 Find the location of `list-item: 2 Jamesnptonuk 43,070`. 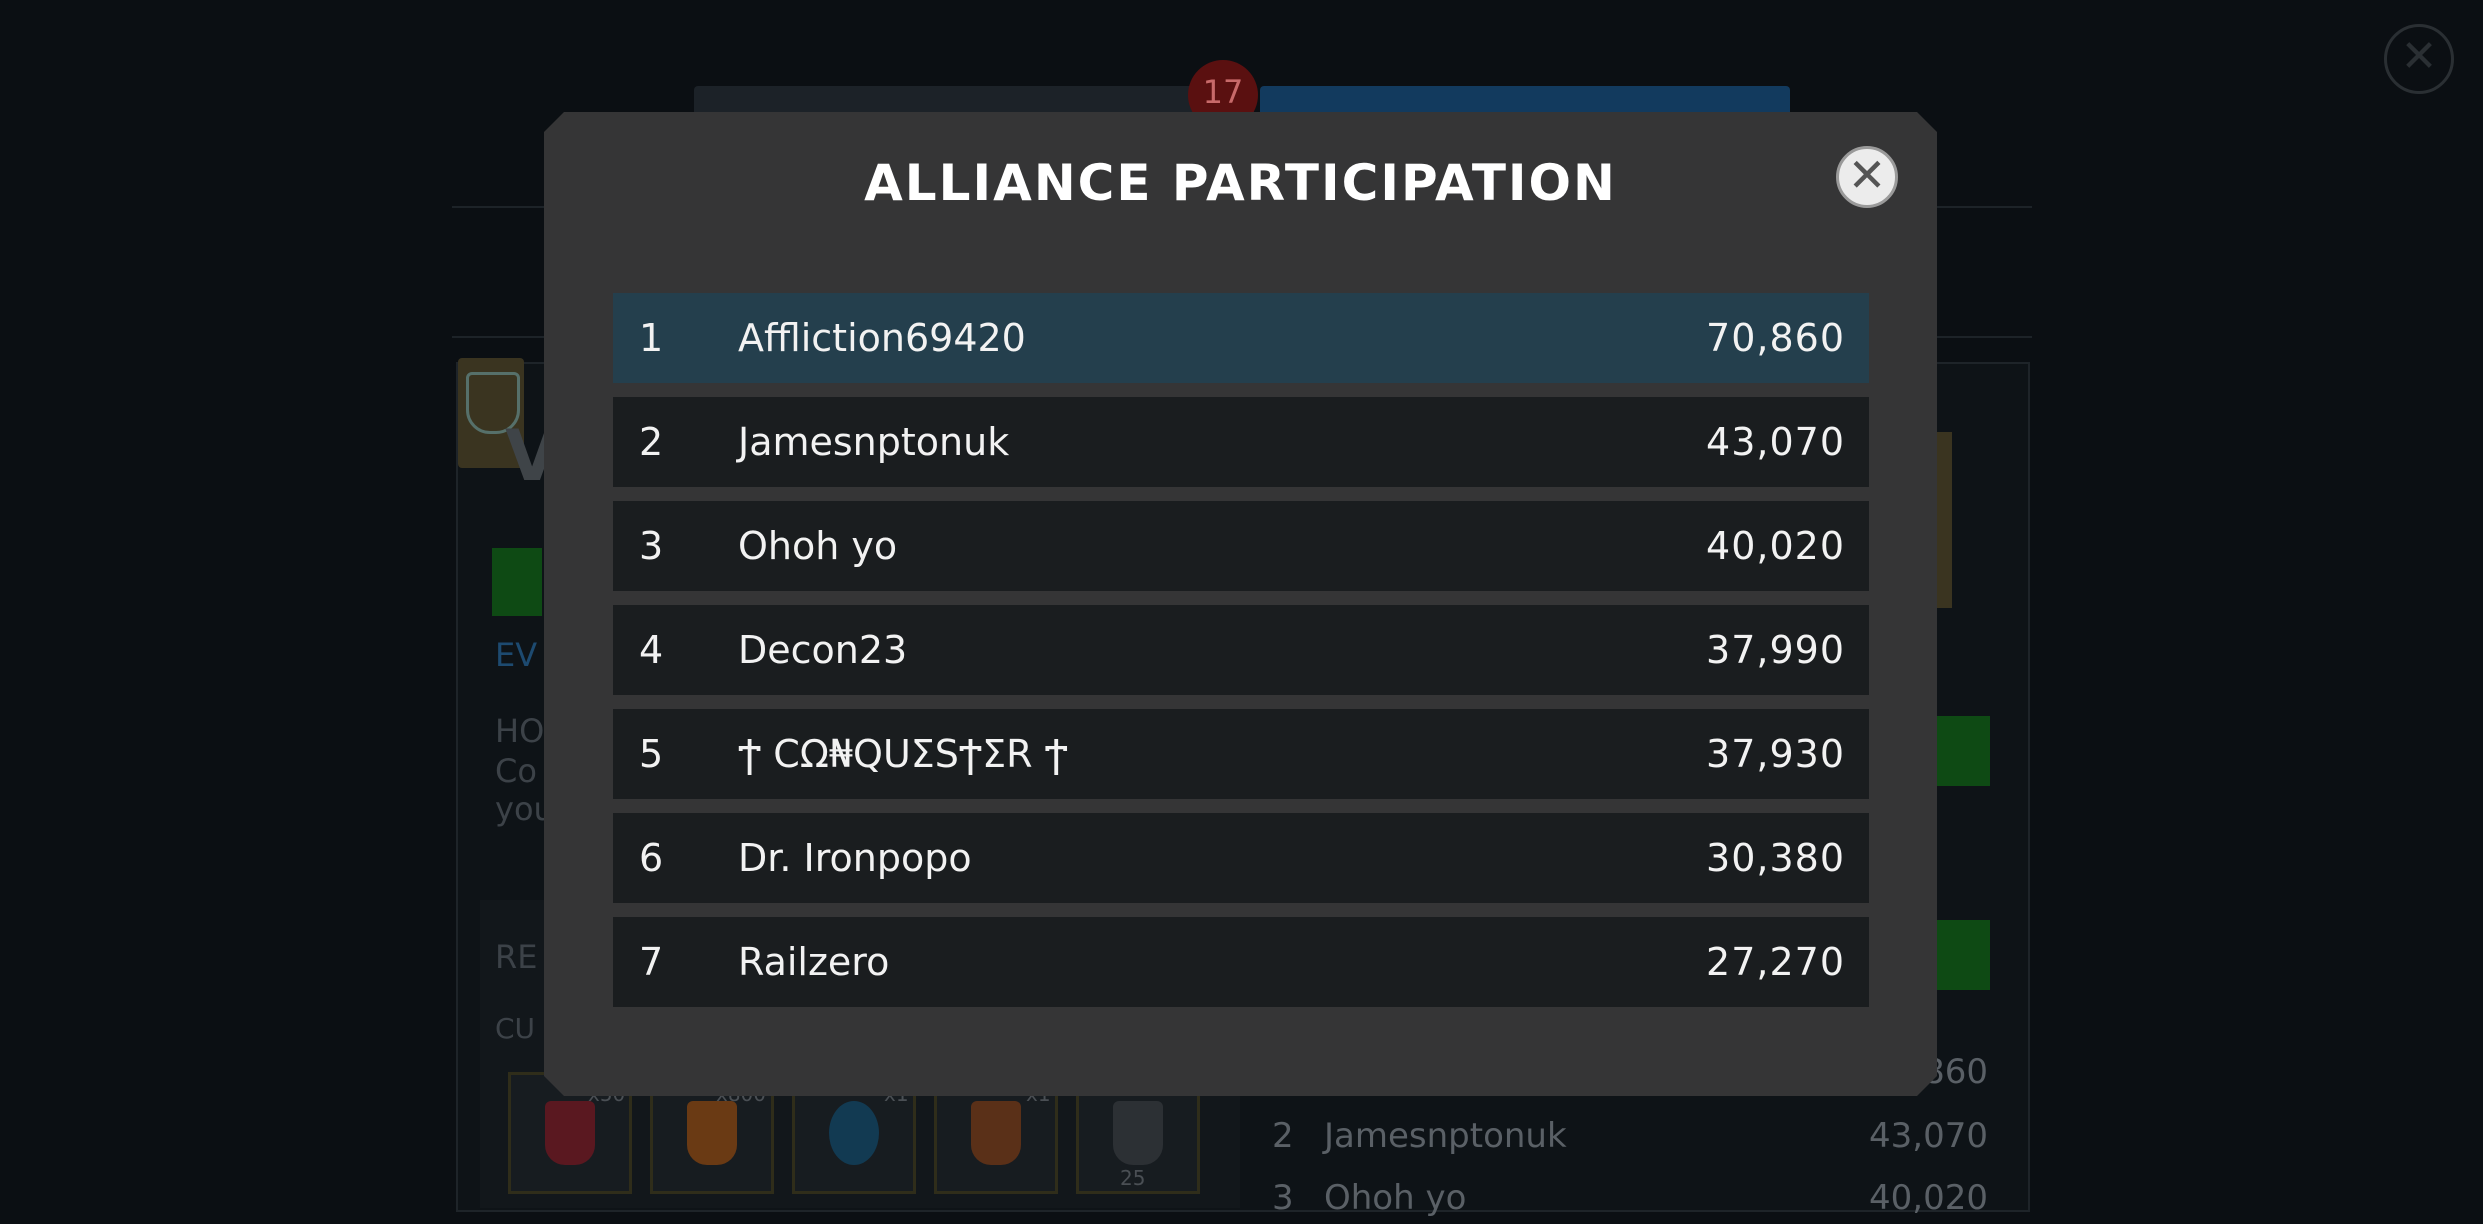

list-item: 2 Jamesnptonuk 43,070 is located at coordinates (1634, 1135).